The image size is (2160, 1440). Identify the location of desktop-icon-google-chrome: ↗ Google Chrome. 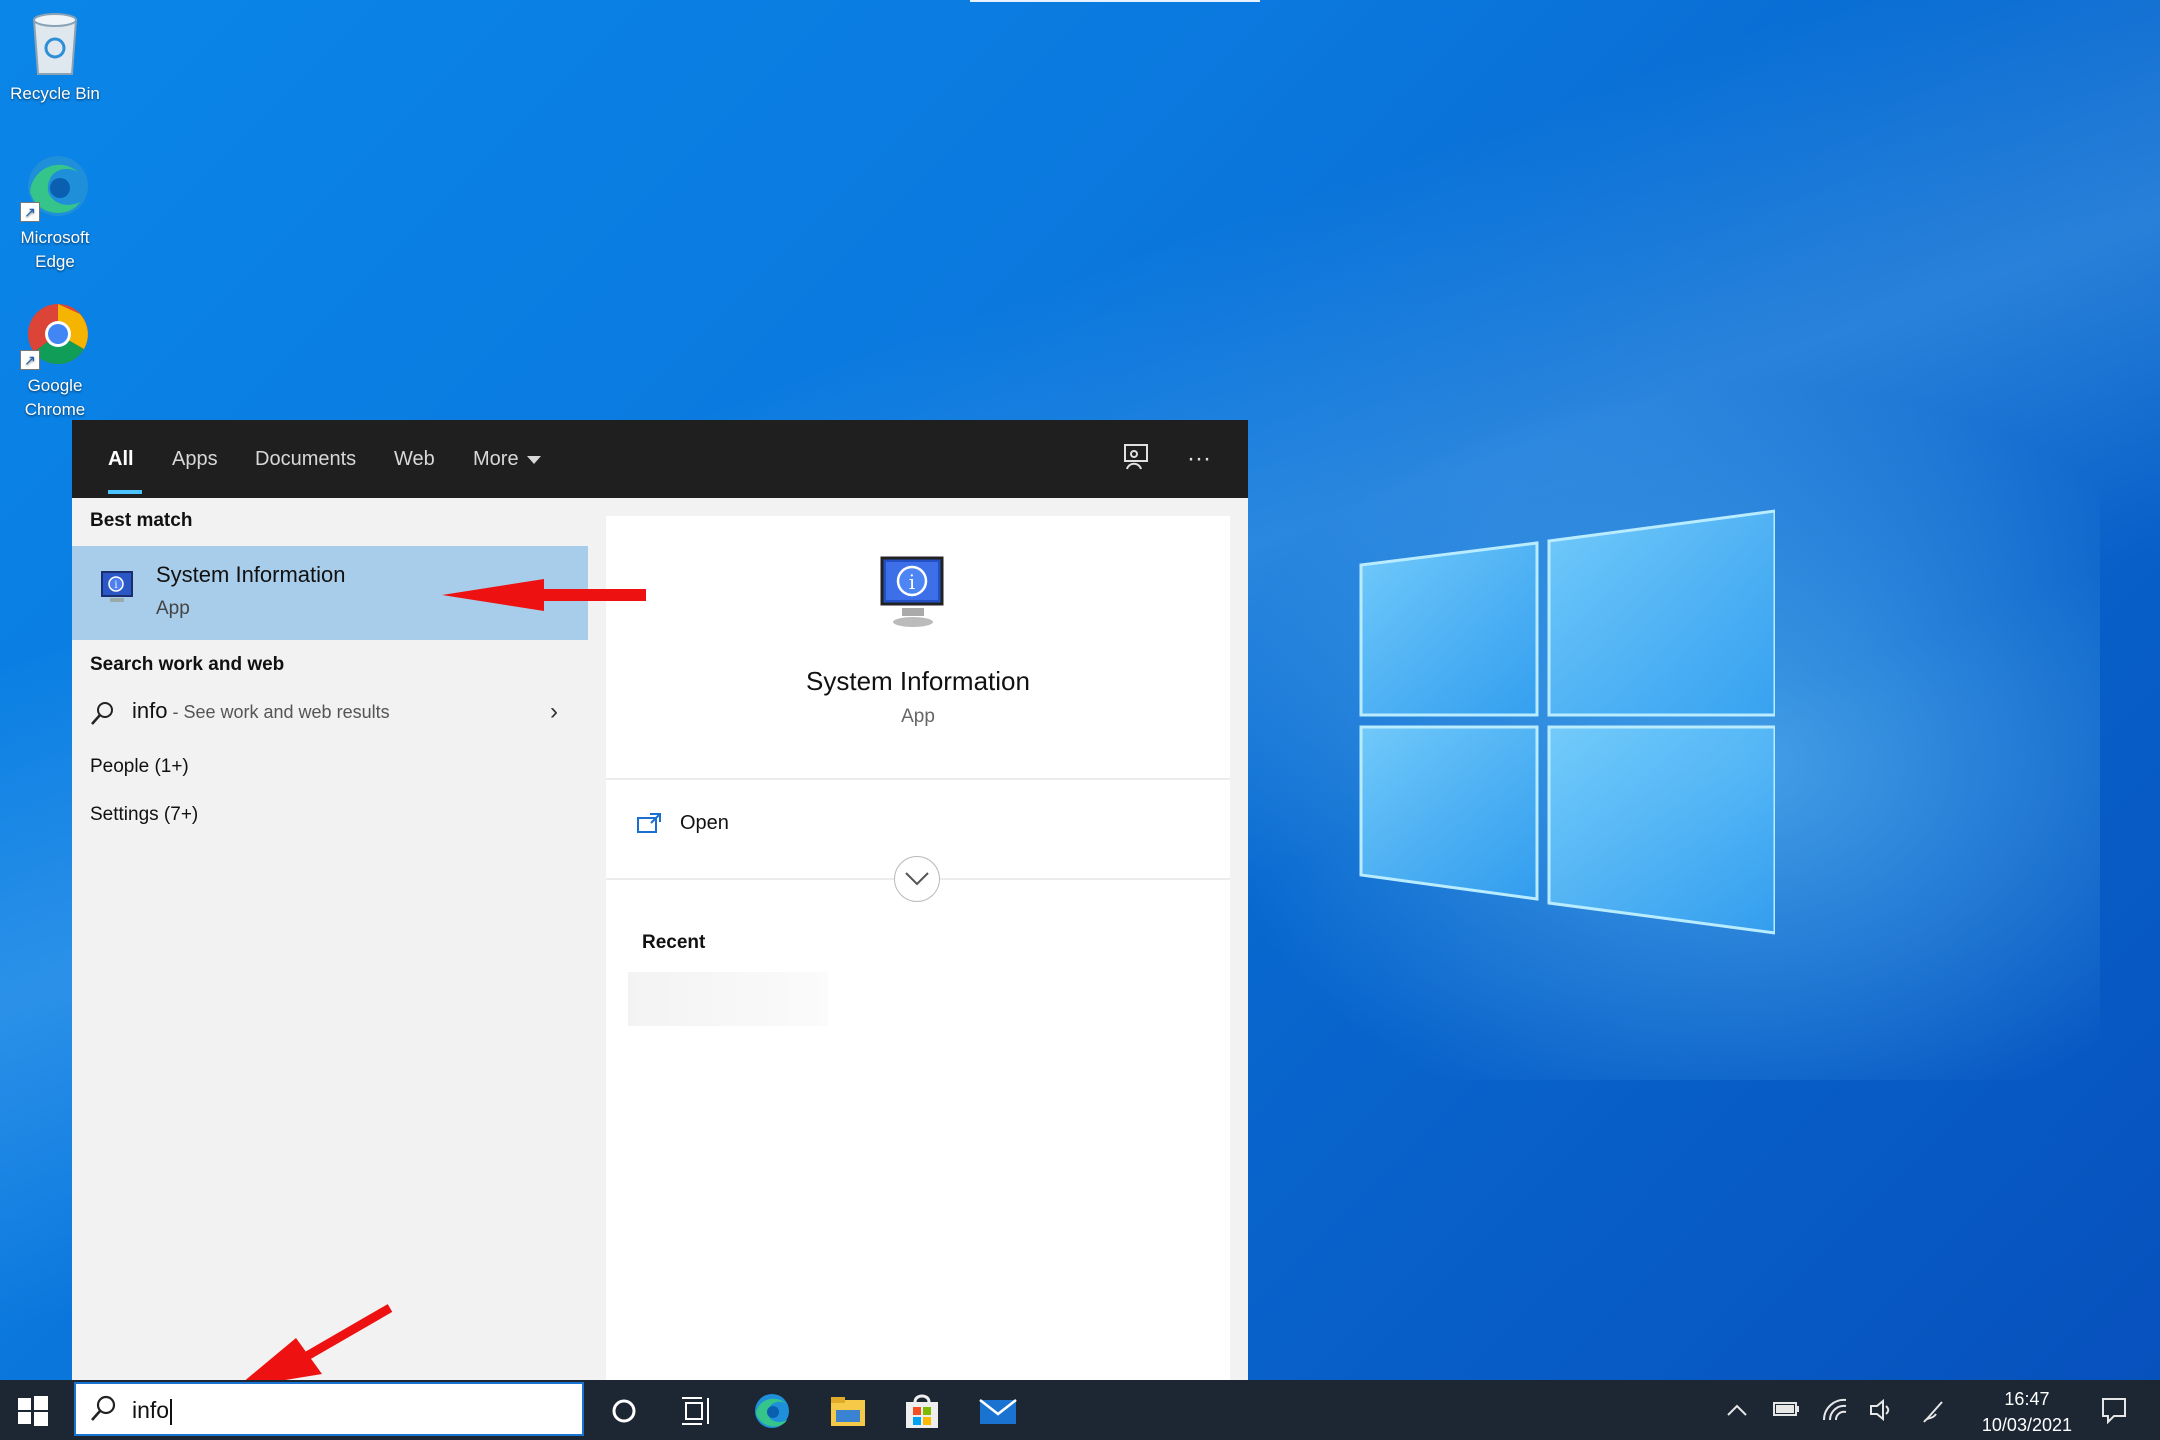
(55, 361).